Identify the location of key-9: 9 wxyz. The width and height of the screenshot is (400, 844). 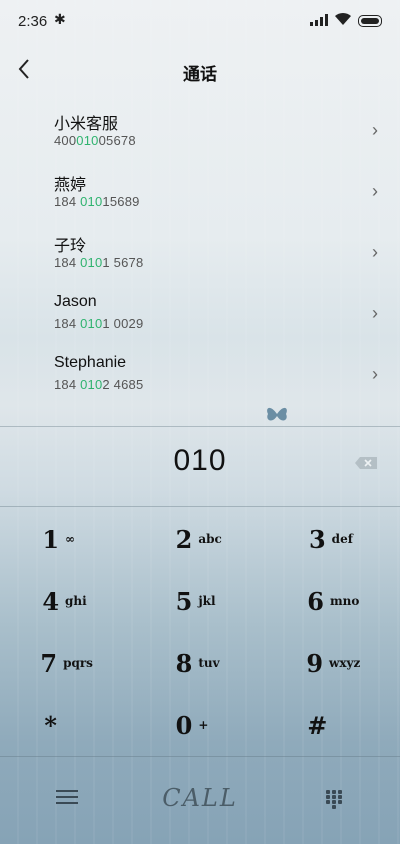
(333, 663).